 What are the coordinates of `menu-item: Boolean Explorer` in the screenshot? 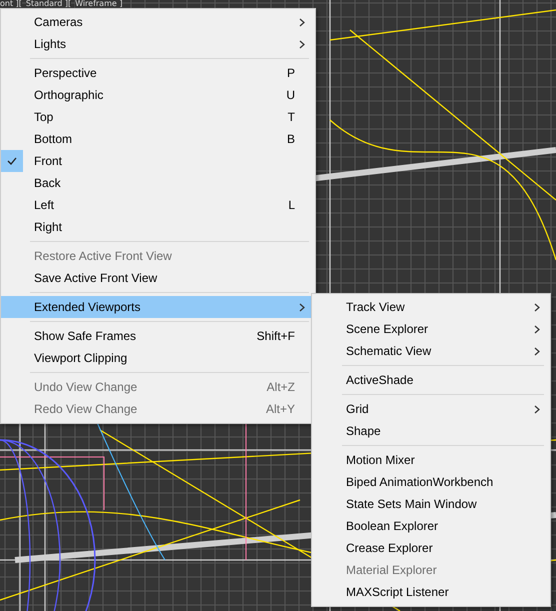 It's located at (431, 526).